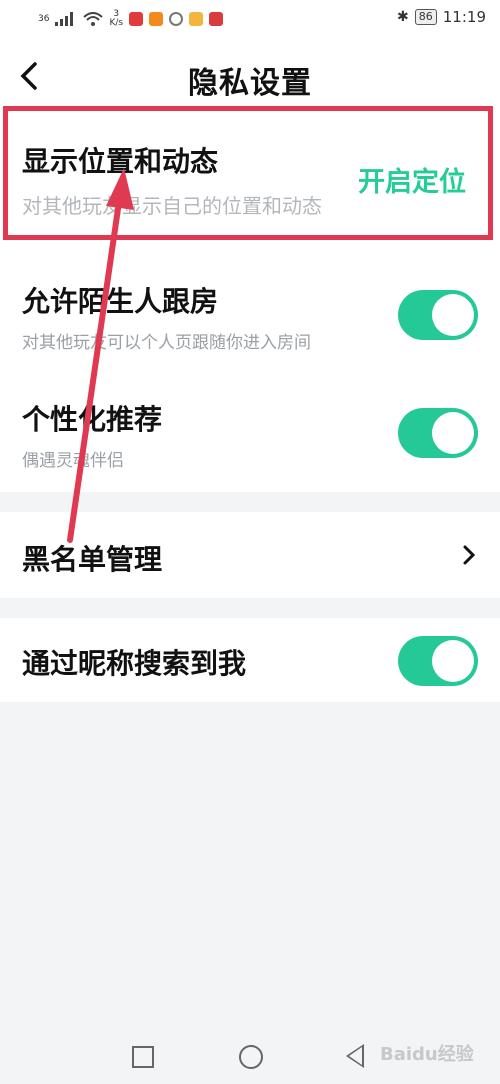 The width and height of the screenshot is (500, 1084). What do you see at coordinates (251, 1057) in the screenshot?
I see `home-button` at bounding box center [251, 1057].